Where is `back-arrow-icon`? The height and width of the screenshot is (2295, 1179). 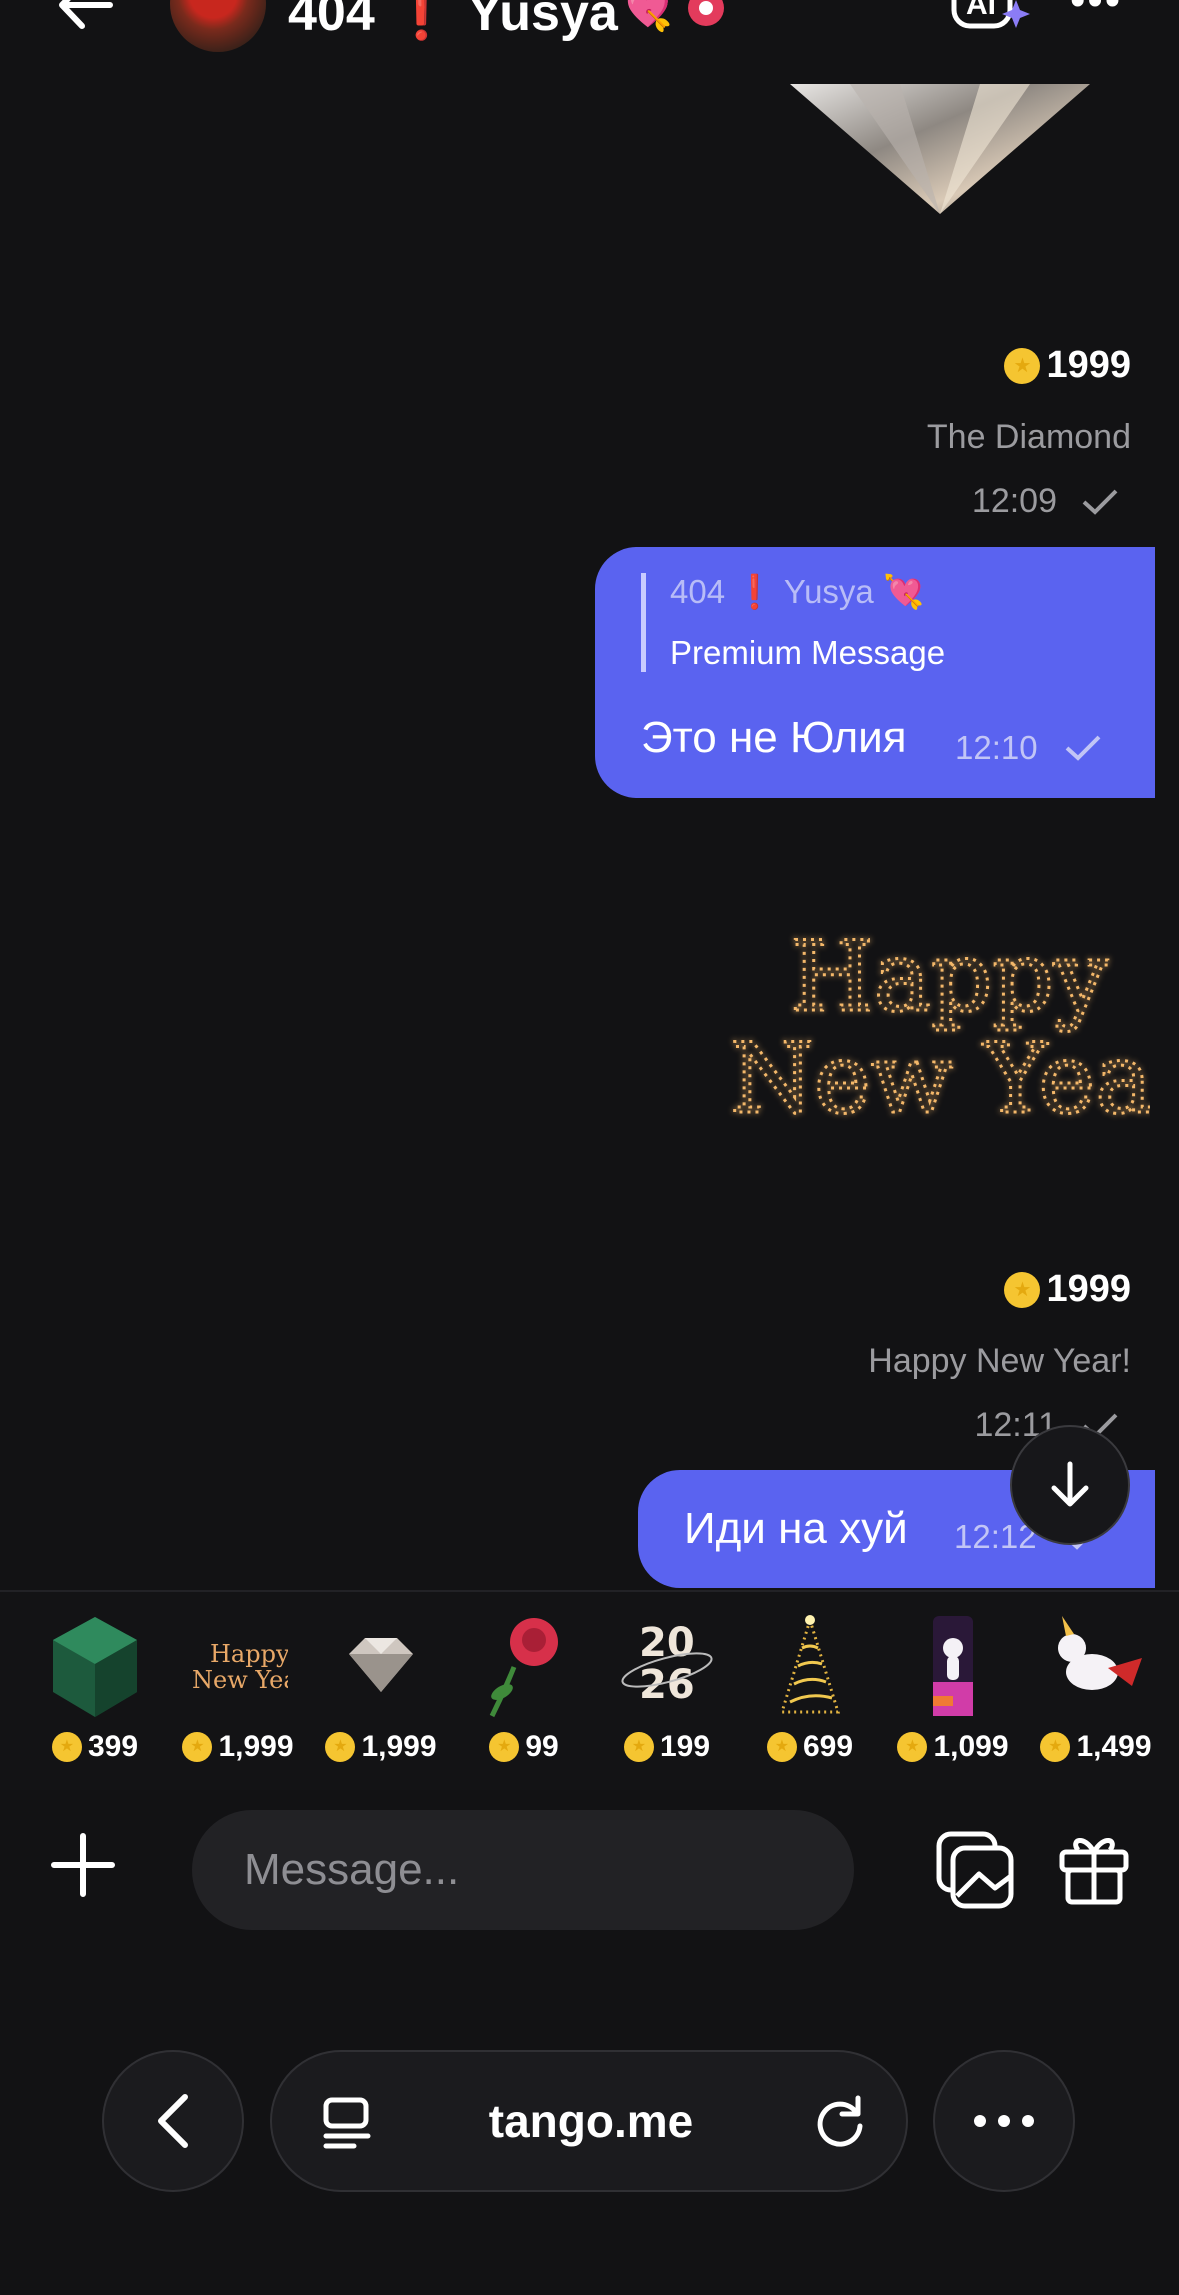 back-arrow-icon is located at coordinates (85, 20).